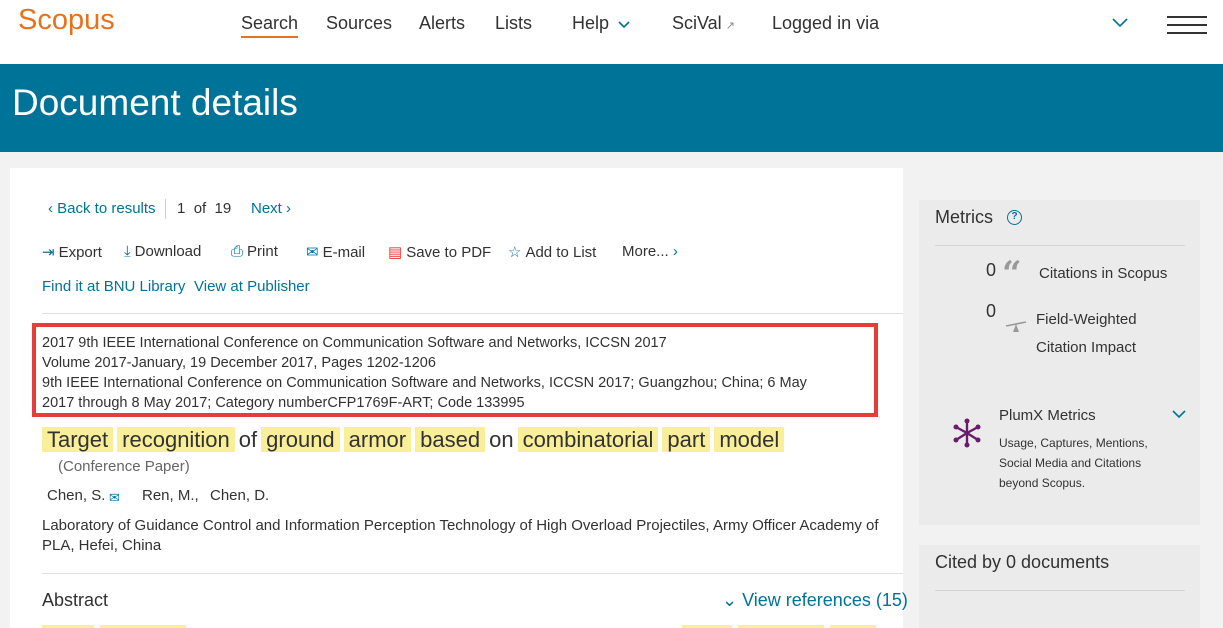 This screenshot has height=628, width=1223. Describe the element at coordinates (964, 217) in the screenshot. I see `metrics-title: Metrics` at that location.